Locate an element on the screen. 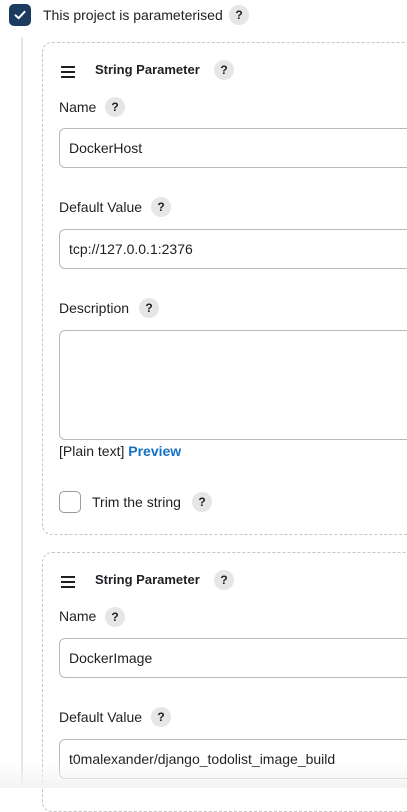 Image resolution: width=407 pixels, height=812 pixels. section-indent-line is located at coordinates (22, 412).